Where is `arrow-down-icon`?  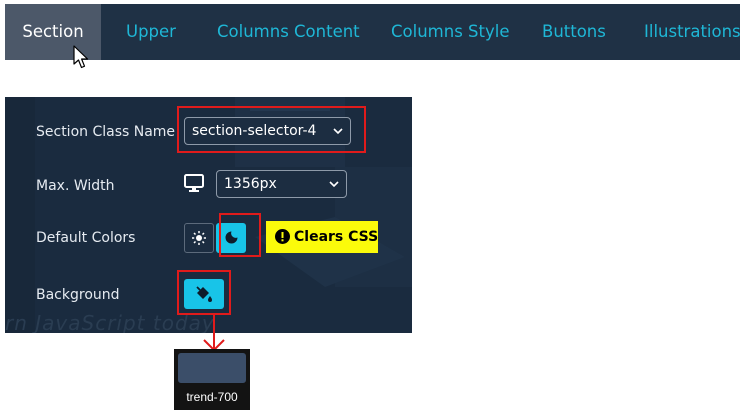 arrow-down-icon is located at coordinates (214, 333).